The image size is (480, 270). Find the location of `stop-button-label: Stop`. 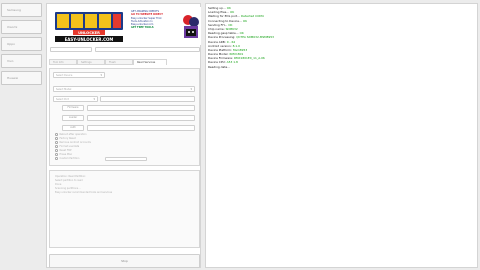

stop-button-label: Stop is located at coordinates (124, 261).